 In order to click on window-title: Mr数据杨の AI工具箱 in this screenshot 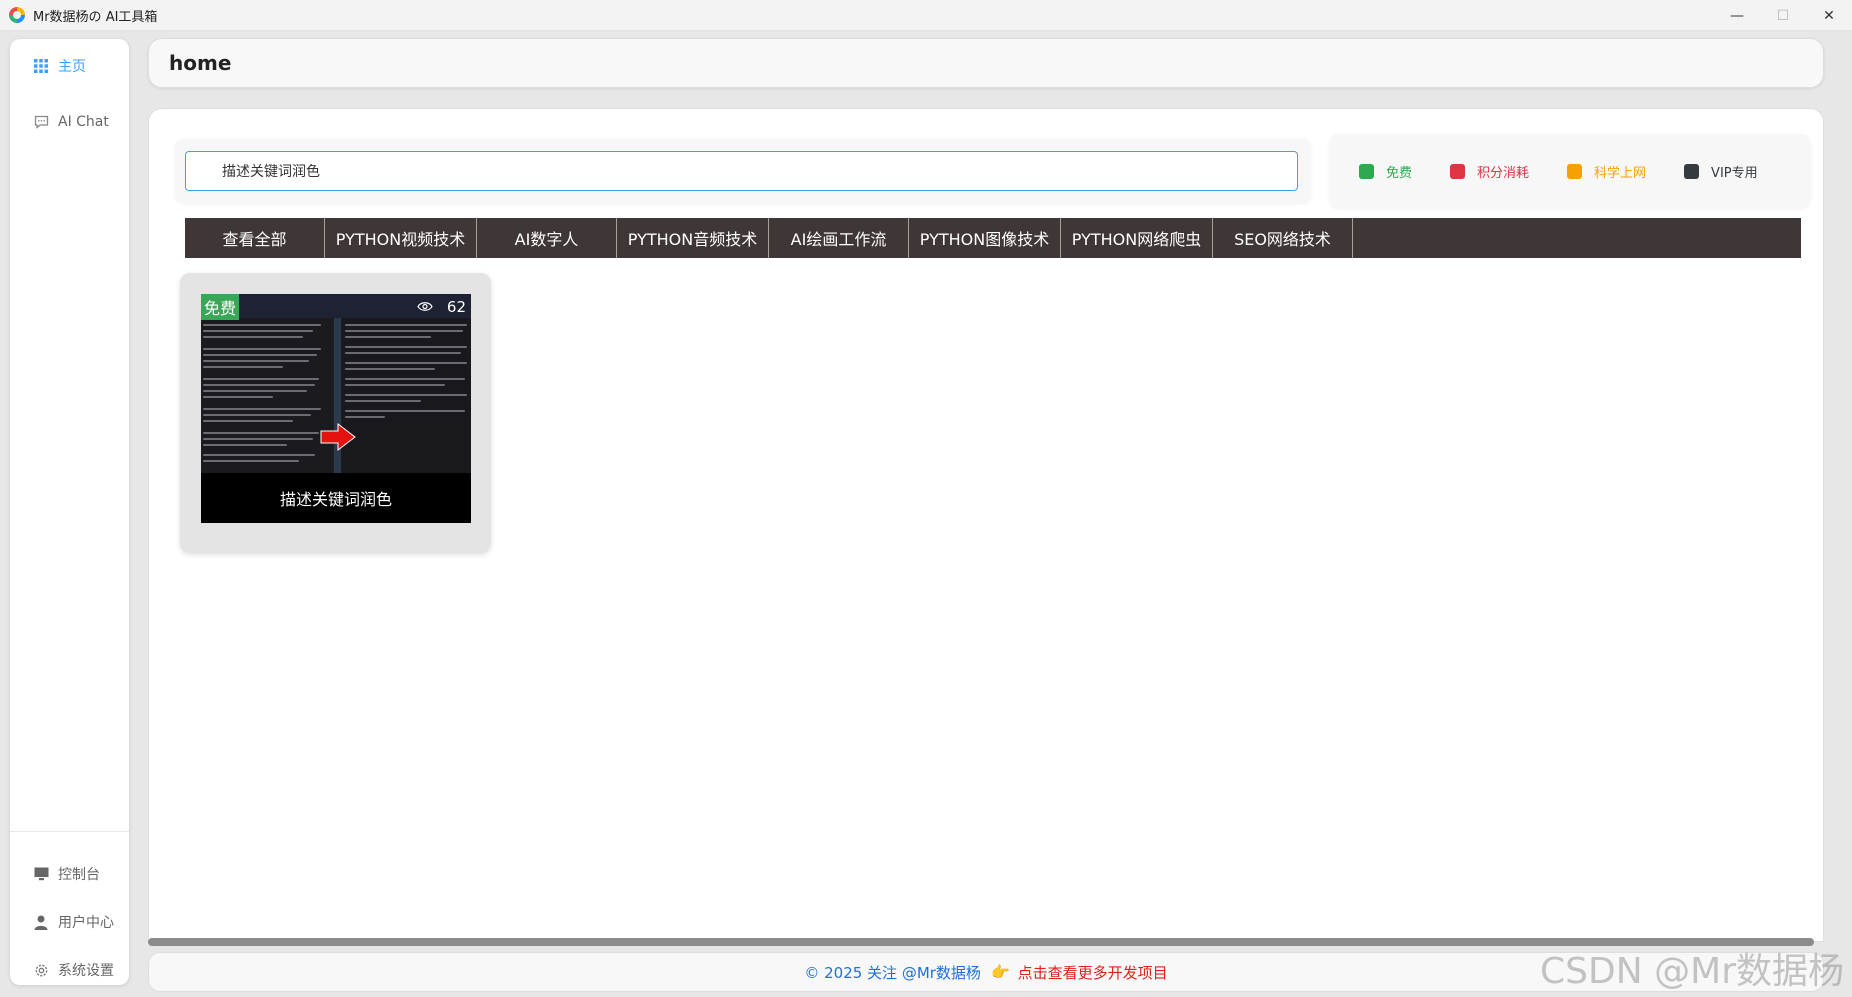, I will do `click(95, 17)`.